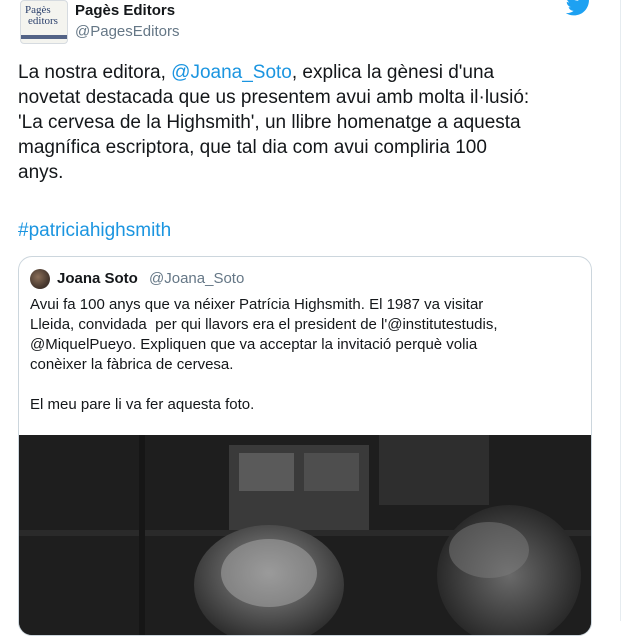 This screenshot has height=636, width=621. I want to click on mention-link: @Joana_Soto, so click(231, 72).